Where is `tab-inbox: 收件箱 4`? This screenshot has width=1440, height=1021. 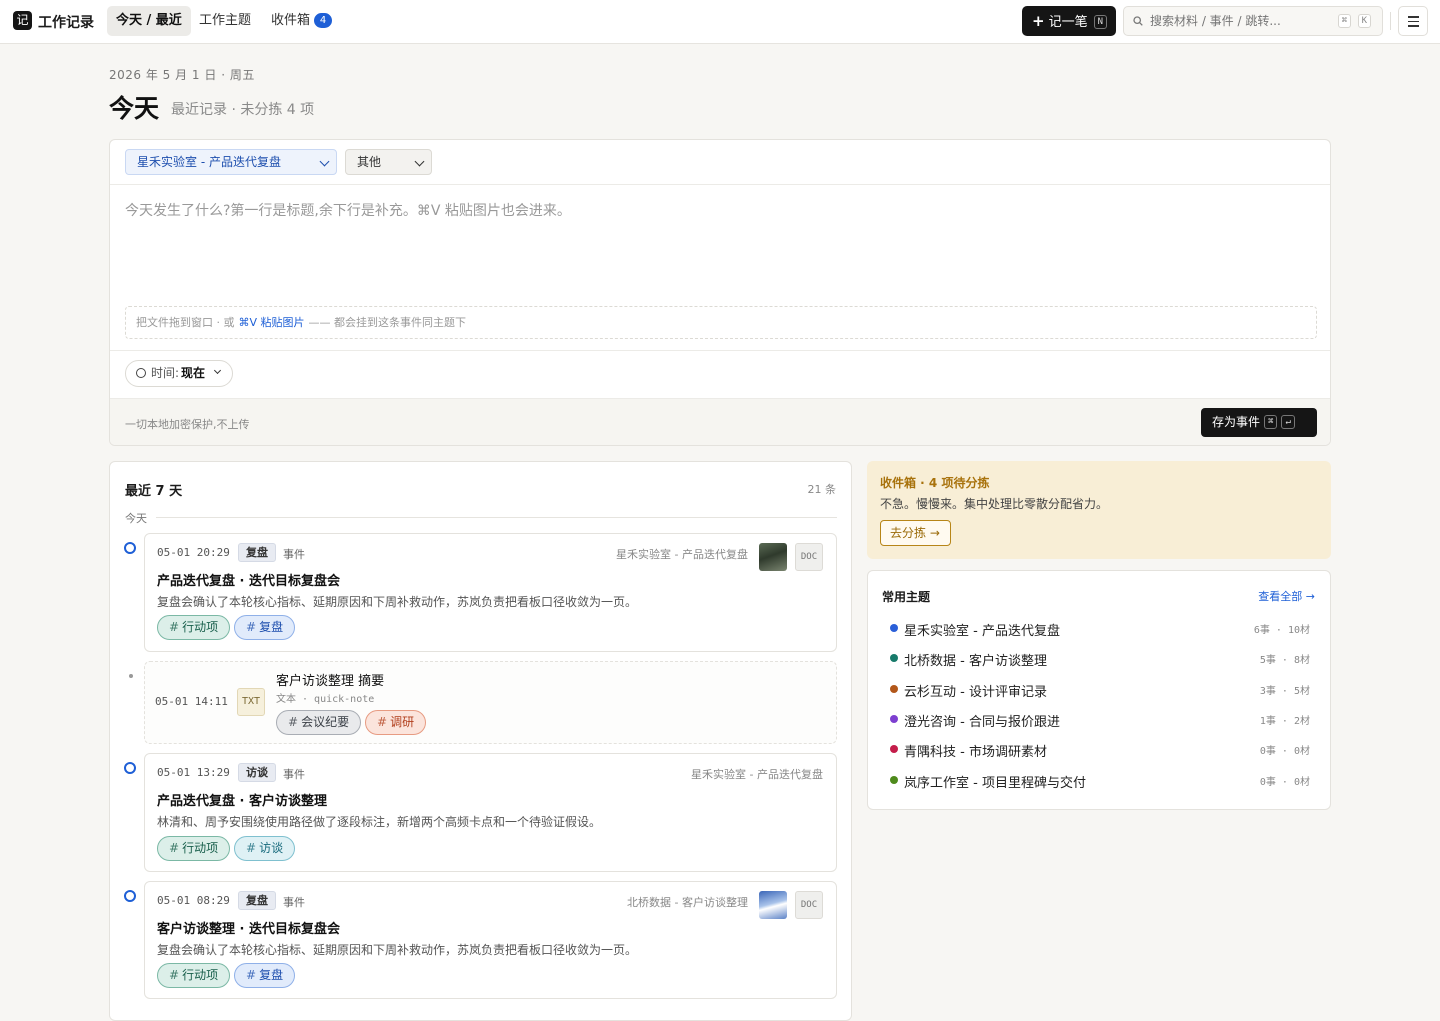
tab-inbox: 收件箱 4 is located at coordinates (301, 21).